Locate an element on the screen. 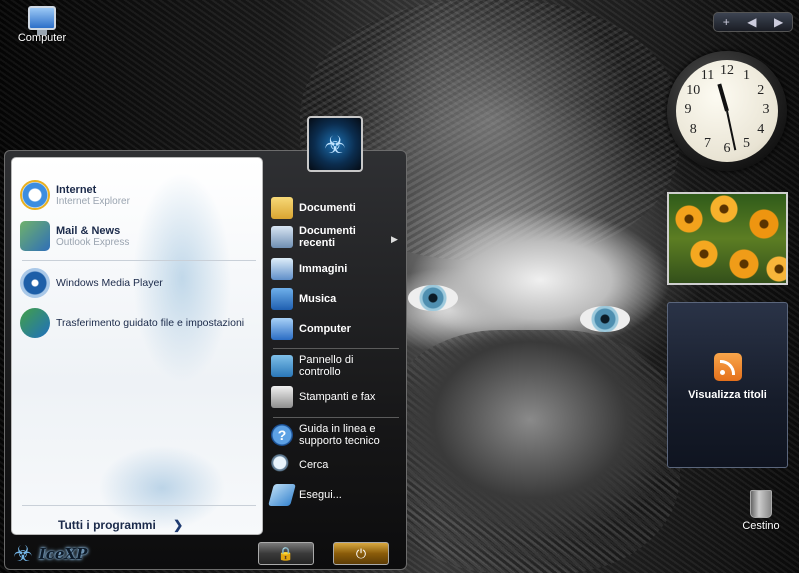 Image resolution: width=799 pixels, height=573 pixels. submenu-arrow-icon: ▶ is located at coordinates (394, 239).